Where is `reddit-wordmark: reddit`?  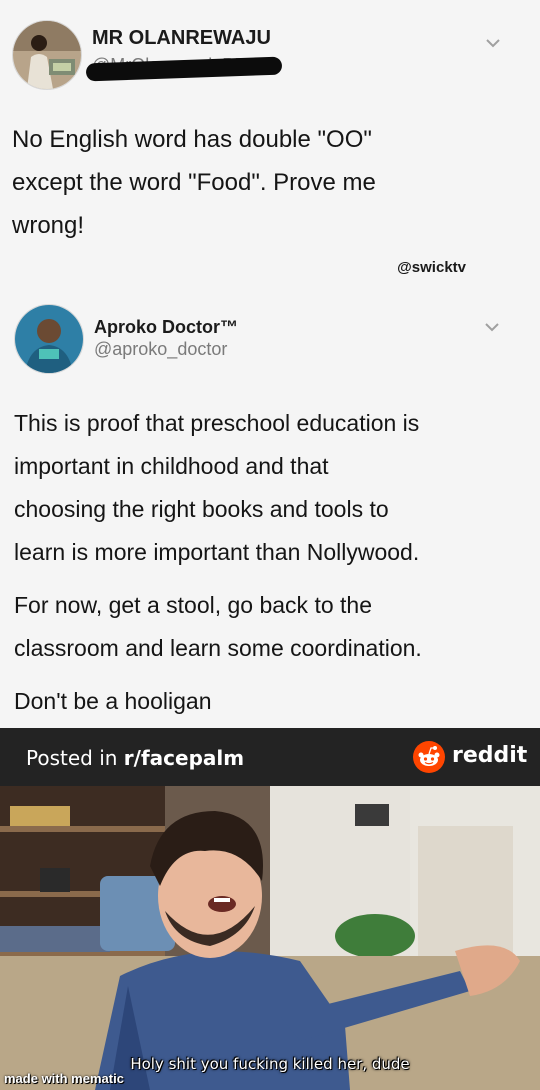 reddit-wordmark: reddit is located at coordinates (490, 755).